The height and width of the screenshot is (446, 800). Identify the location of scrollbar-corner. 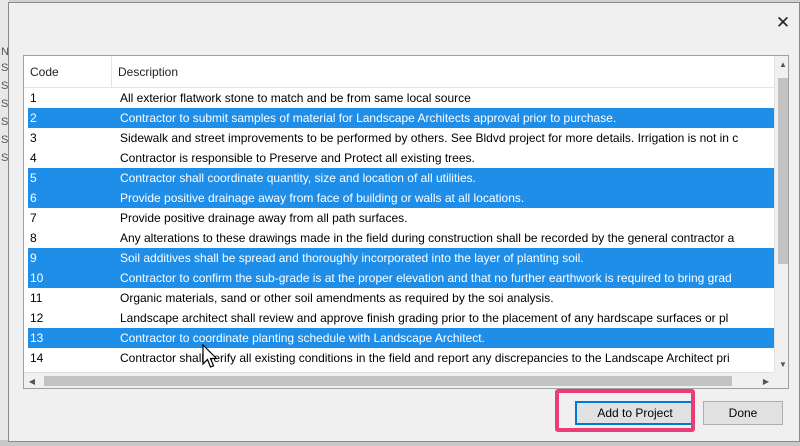
(781, 380).